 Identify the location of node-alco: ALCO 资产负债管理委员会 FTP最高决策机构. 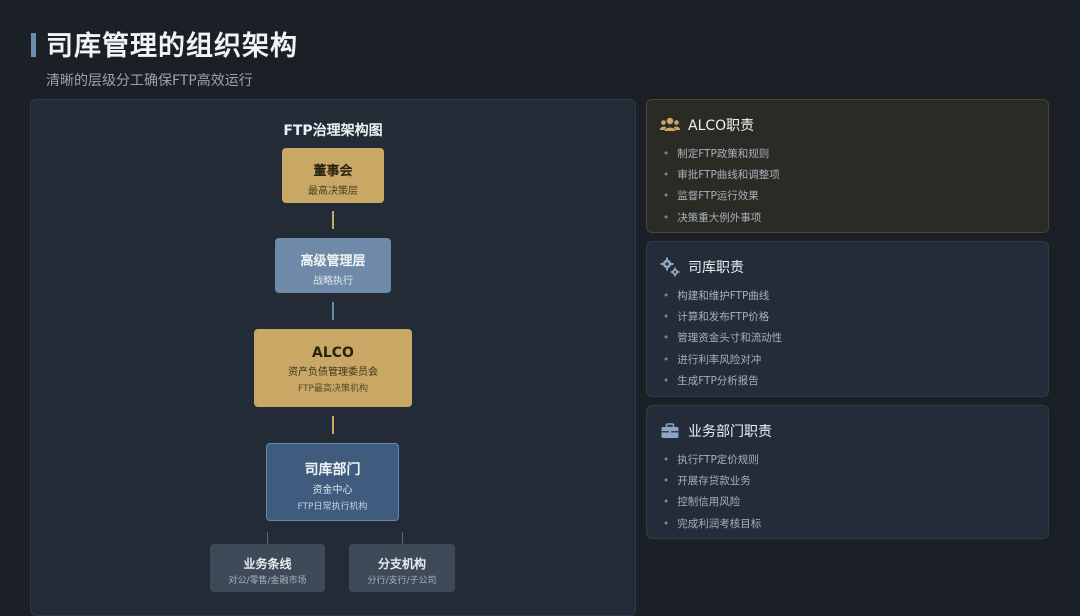
(333, 368).